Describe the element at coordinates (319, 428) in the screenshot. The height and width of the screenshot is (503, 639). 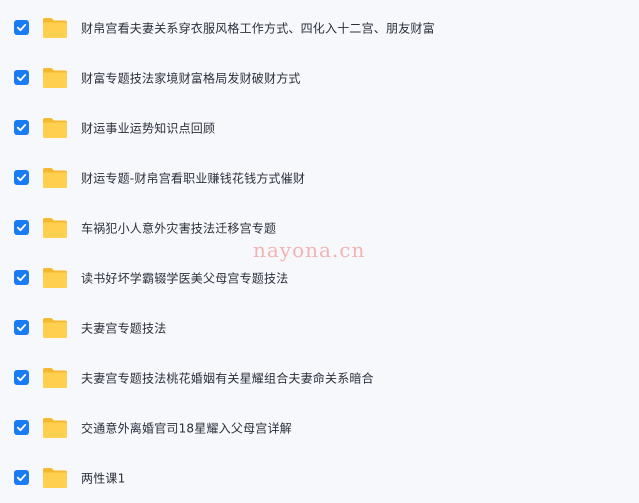
I see `file-row: 交通意外离婚官司18星耀入父母宫详解` at that location.